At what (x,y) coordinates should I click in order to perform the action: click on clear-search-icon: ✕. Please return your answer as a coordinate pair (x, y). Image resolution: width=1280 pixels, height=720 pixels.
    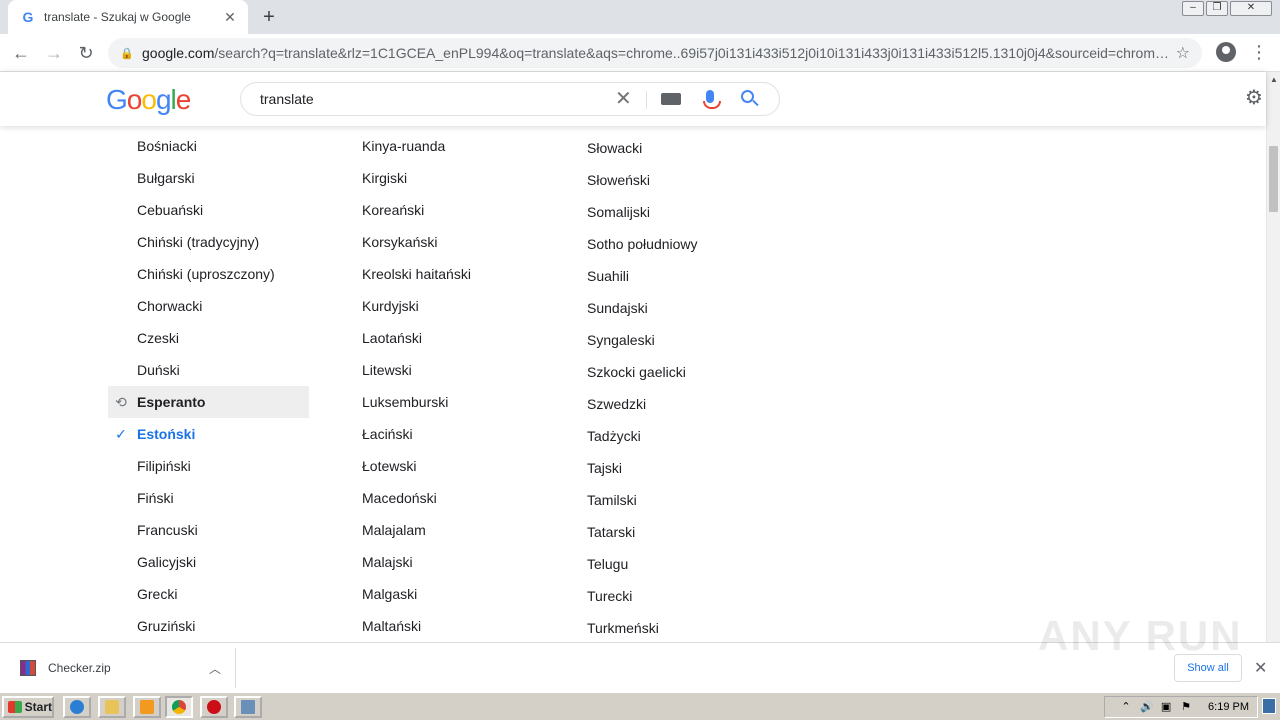
    Looking at the image, I should click on (623, 99).